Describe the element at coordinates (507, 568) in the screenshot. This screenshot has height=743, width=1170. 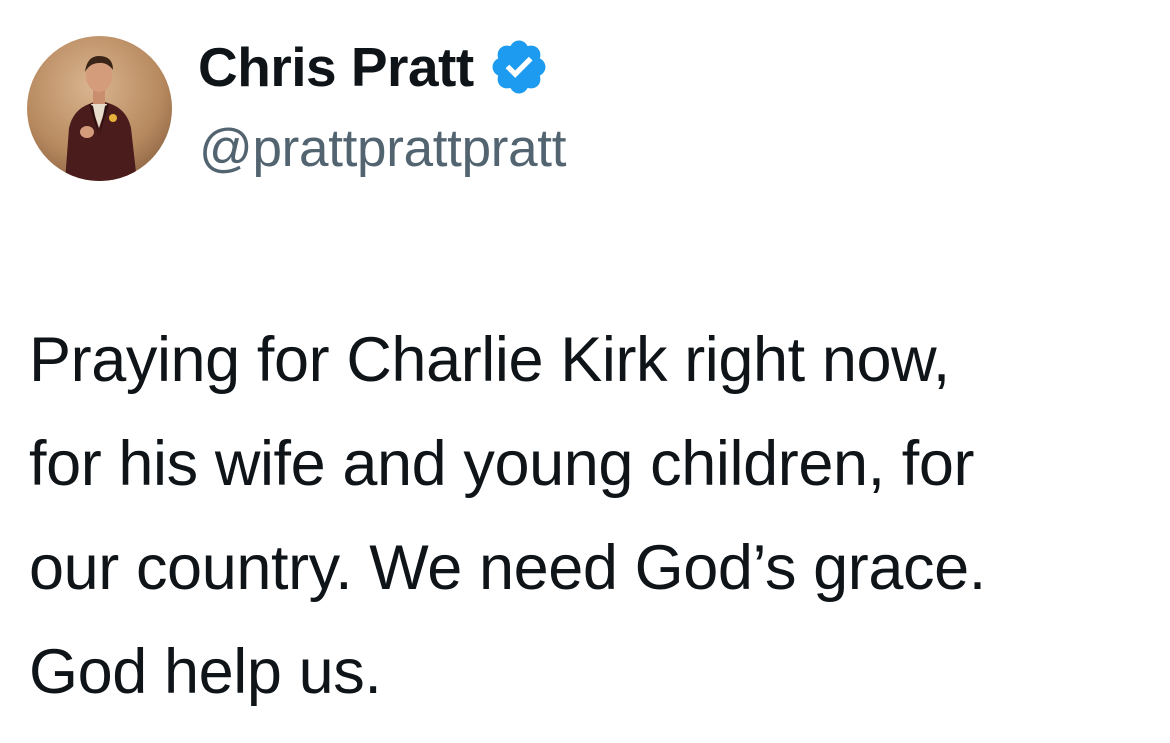
I see `tweet-text-line: our country. We need God’s grace.` at that location.